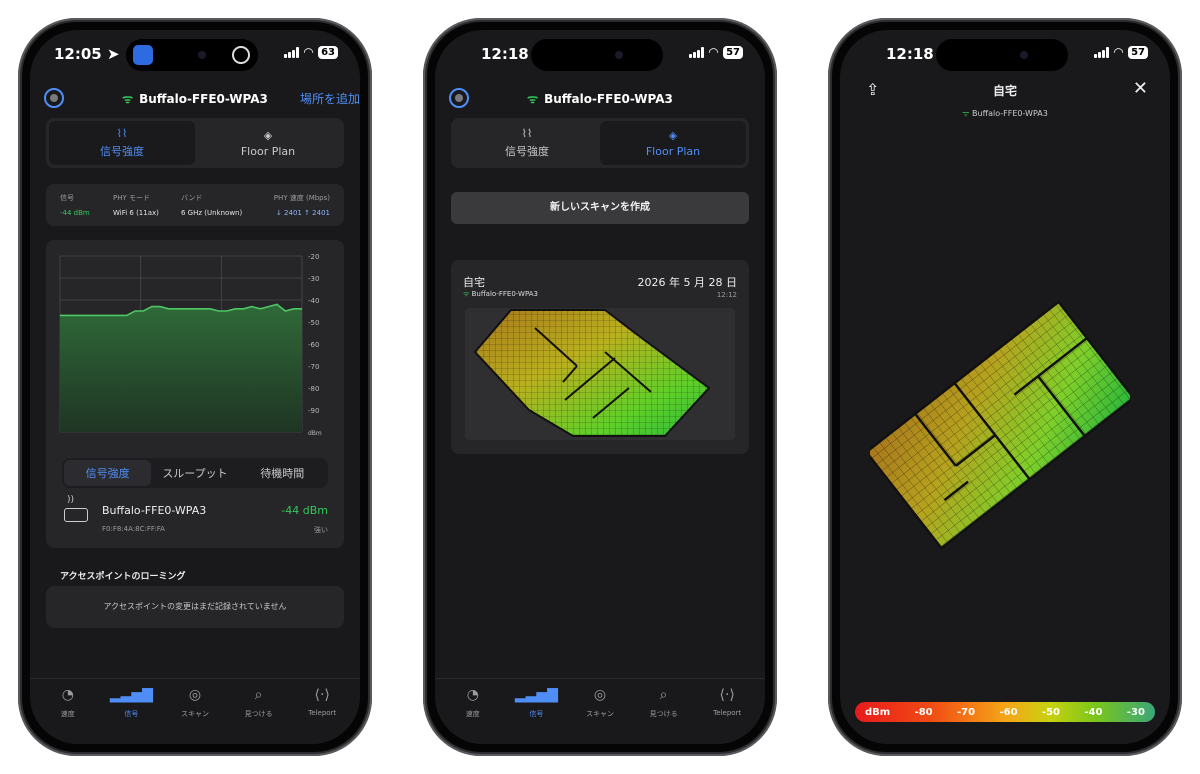 The width and height of the screenshot is (1200, 774). What do you see at coordinates (282, 473) in the screenshot?
I see `tab-latency: 待機時間` at bounding box center [282, 473].